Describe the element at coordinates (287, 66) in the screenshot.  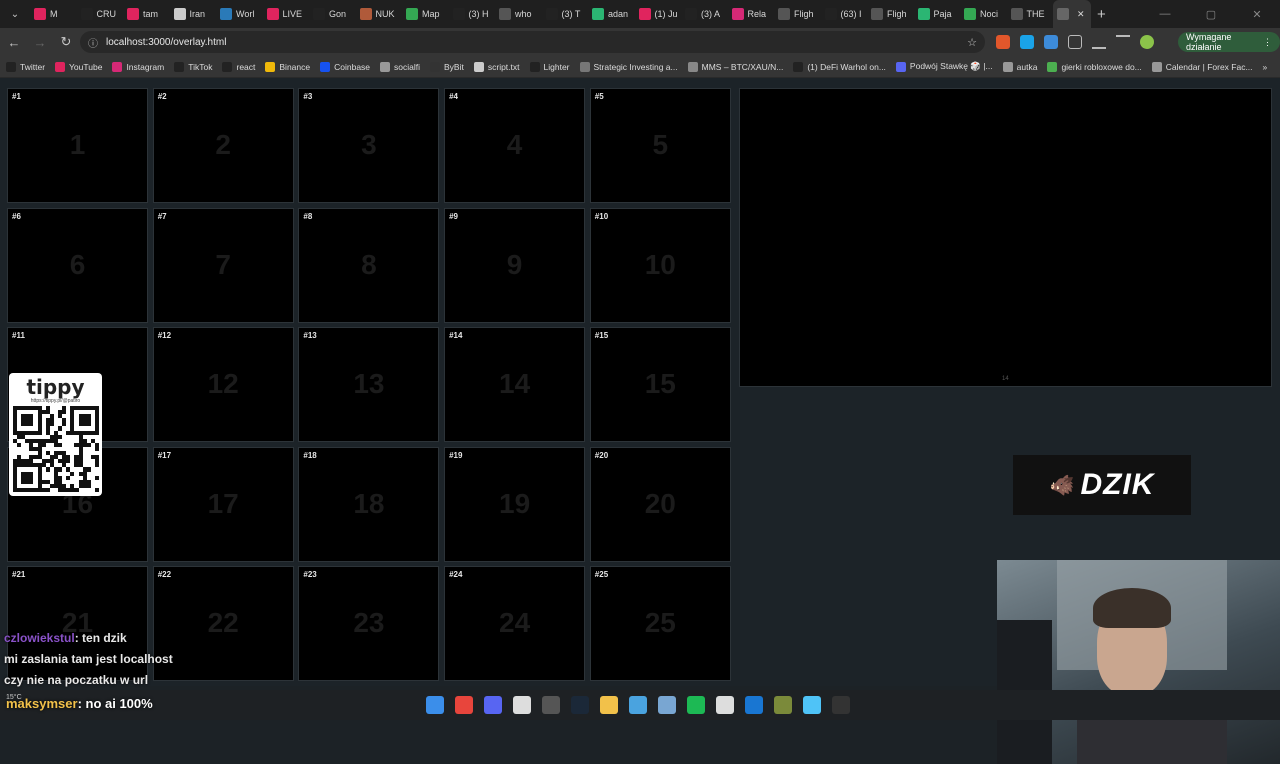
I see `bookmark-item: Binance` at that location.